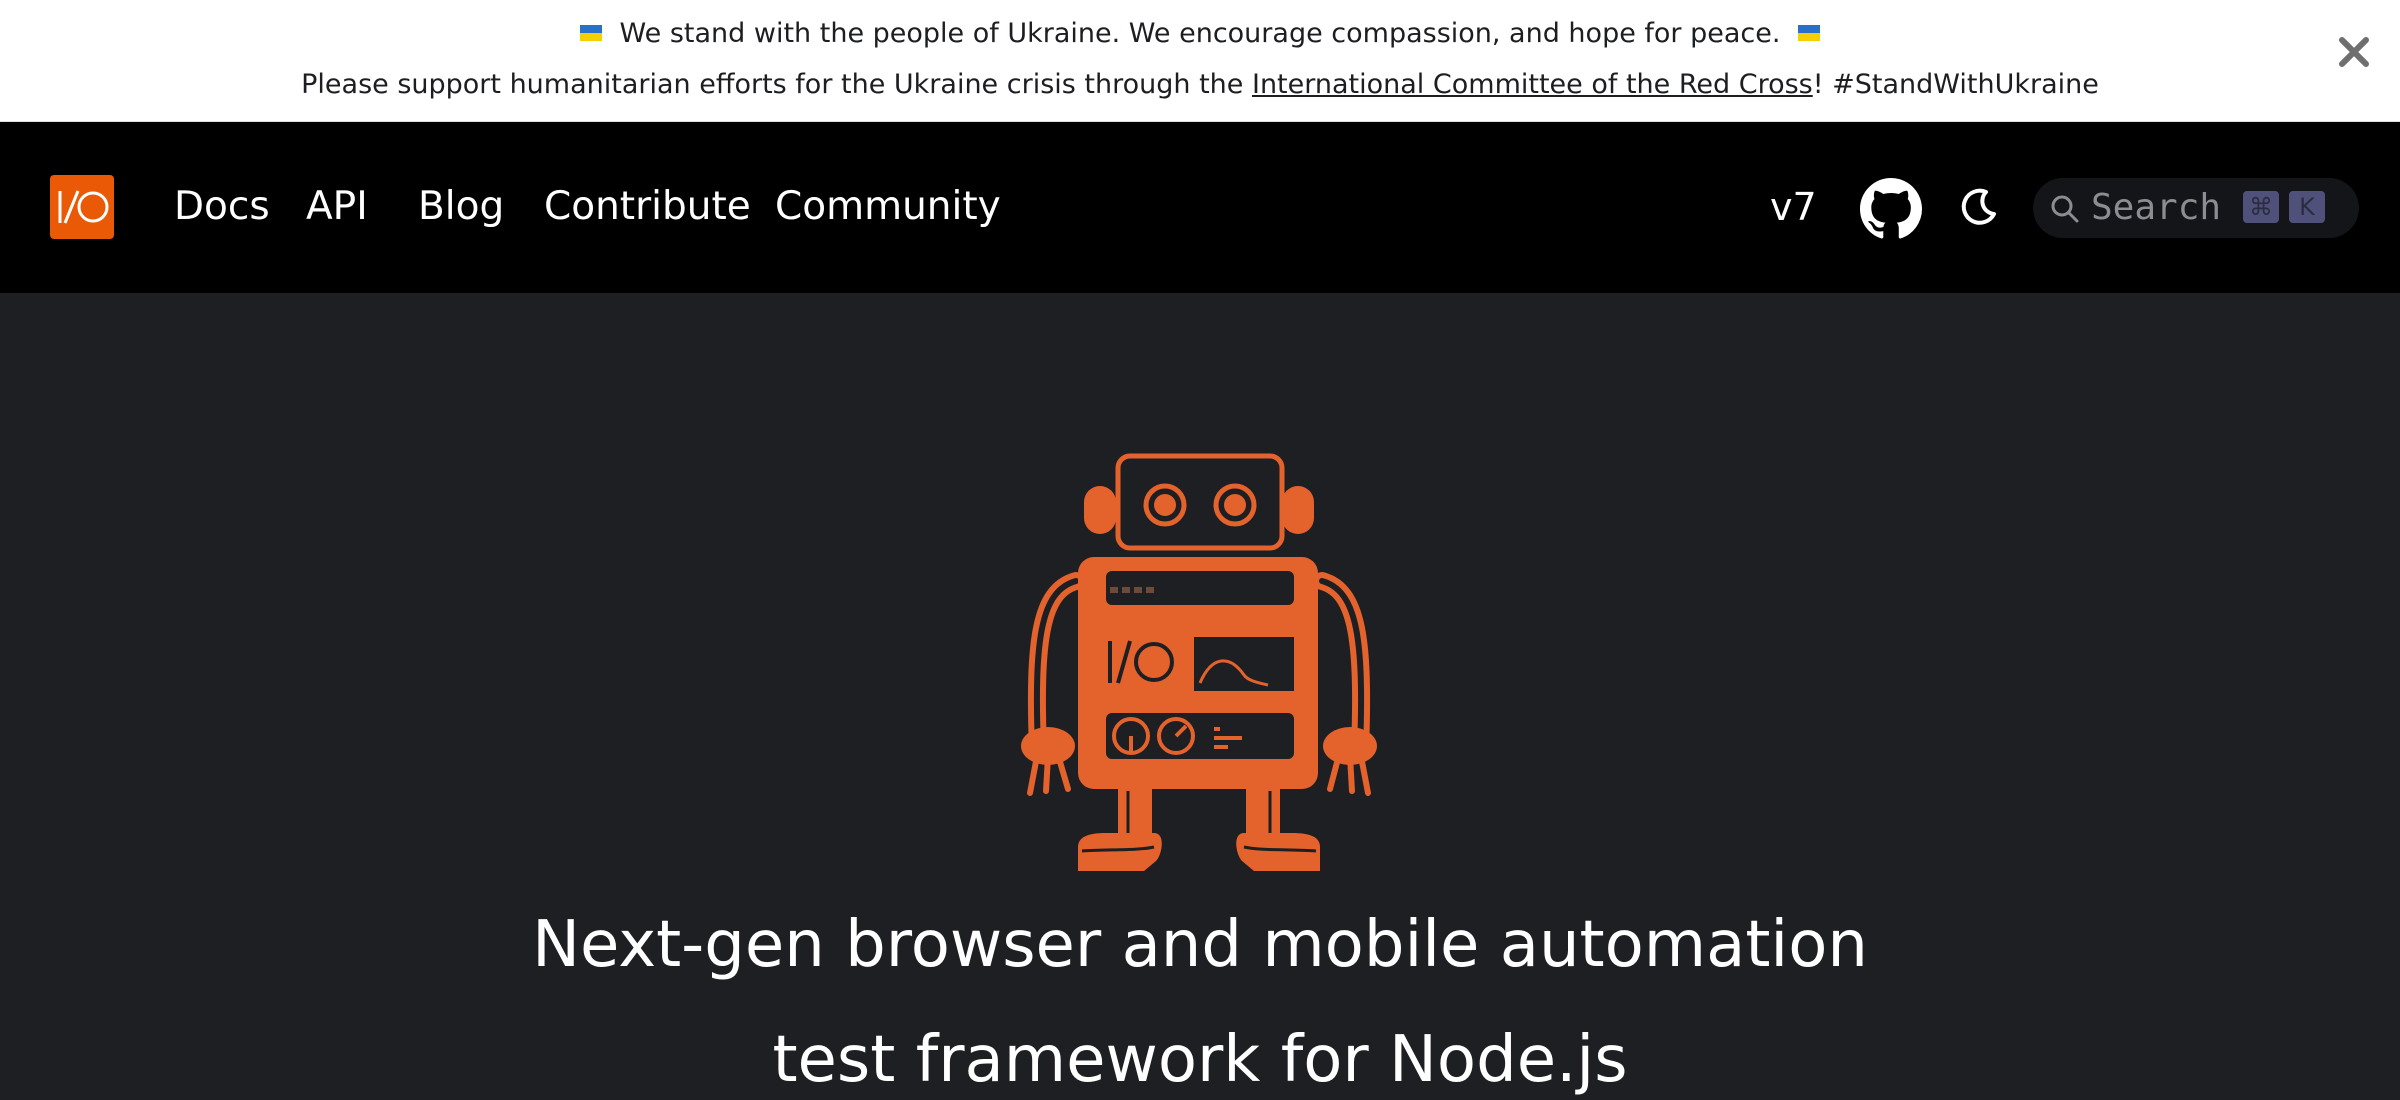 The image size is (2400, 1100). I want to click on theme-toggle-button, so click(1978, 208).